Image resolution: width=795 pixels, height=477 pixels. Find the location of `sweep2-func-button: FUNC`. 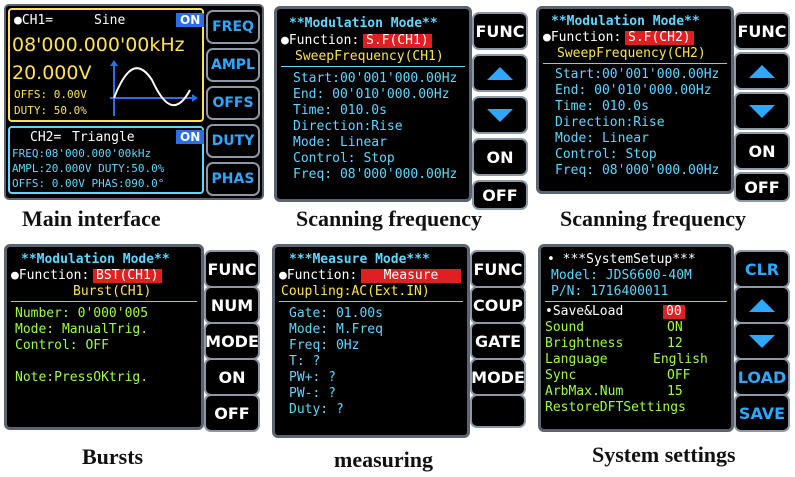

sweep2-func-button: FUNC is located at coordinates (762, 31).